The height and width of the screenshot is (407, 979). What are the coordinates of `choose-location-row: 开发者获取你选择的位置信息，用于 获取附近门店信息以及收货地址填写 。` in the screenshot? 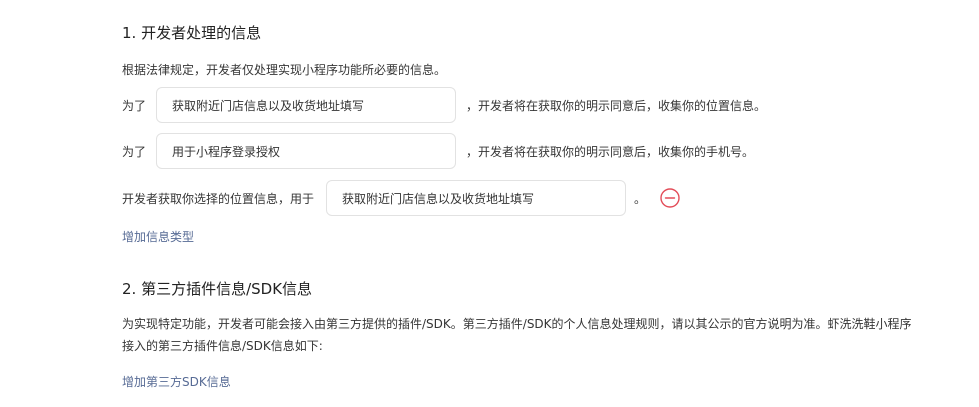 It's located at (401, 198).